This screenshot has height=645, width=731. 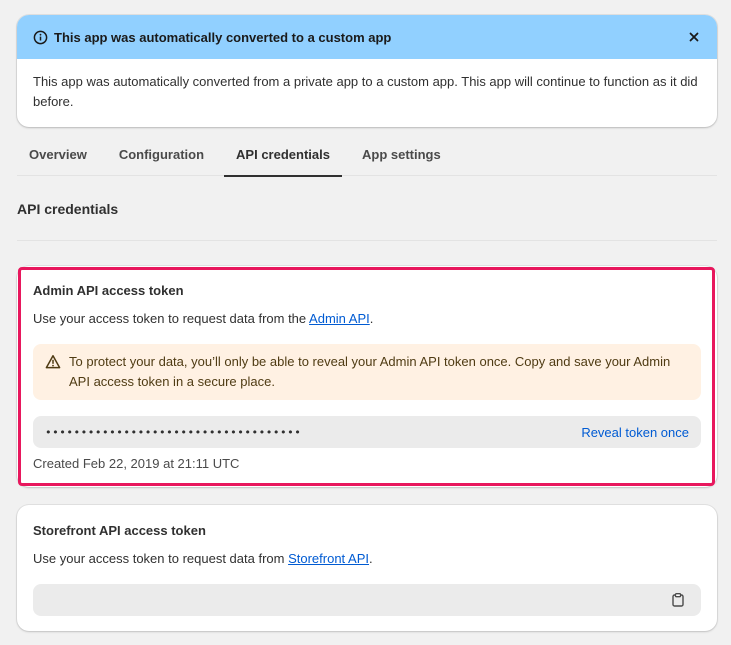 What do you see at coordinates (53, 362) in the screenshot?
I see `warning-icon` at bounding box center [53, 362].